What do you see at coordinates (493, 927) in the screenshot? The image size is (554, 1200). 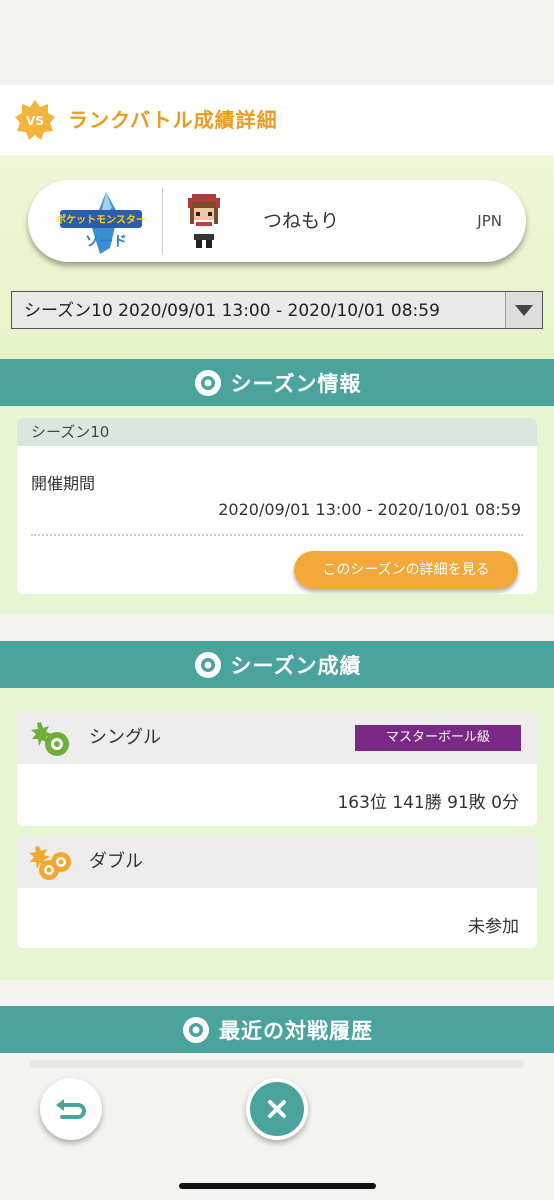 I see `double-result: 未参加` at bounding box center [493, 927].